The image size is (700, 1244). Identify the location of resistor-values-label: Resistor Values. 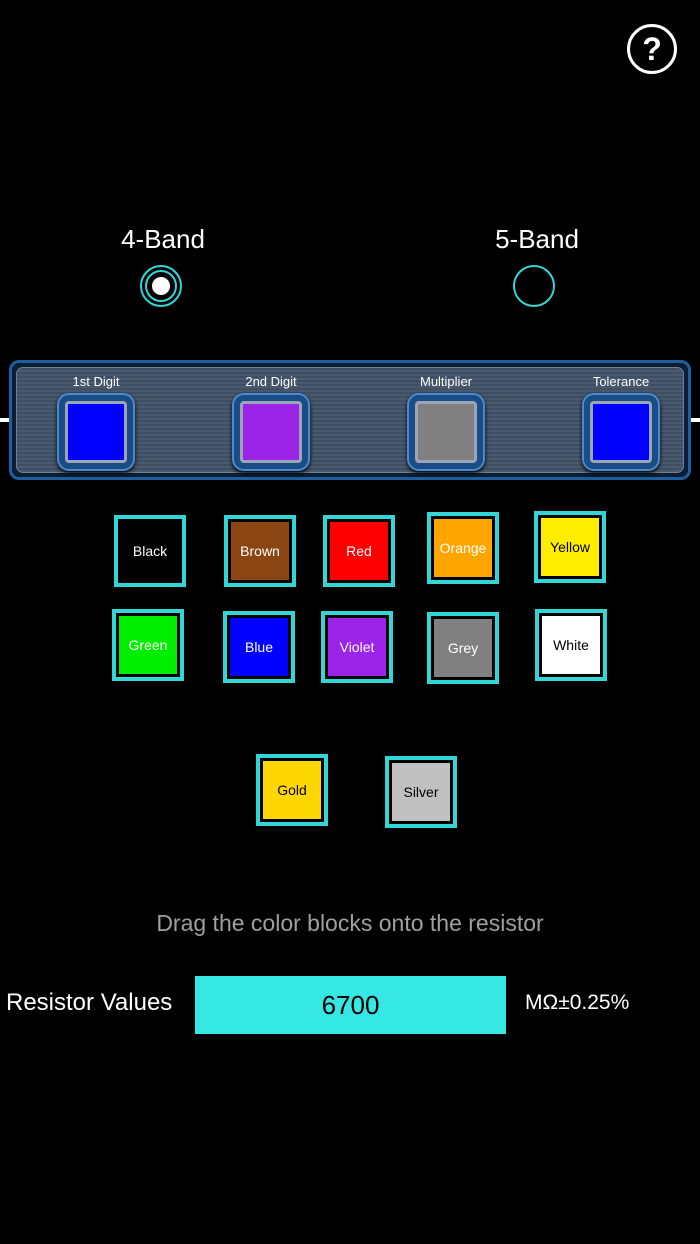
(89, 1002).